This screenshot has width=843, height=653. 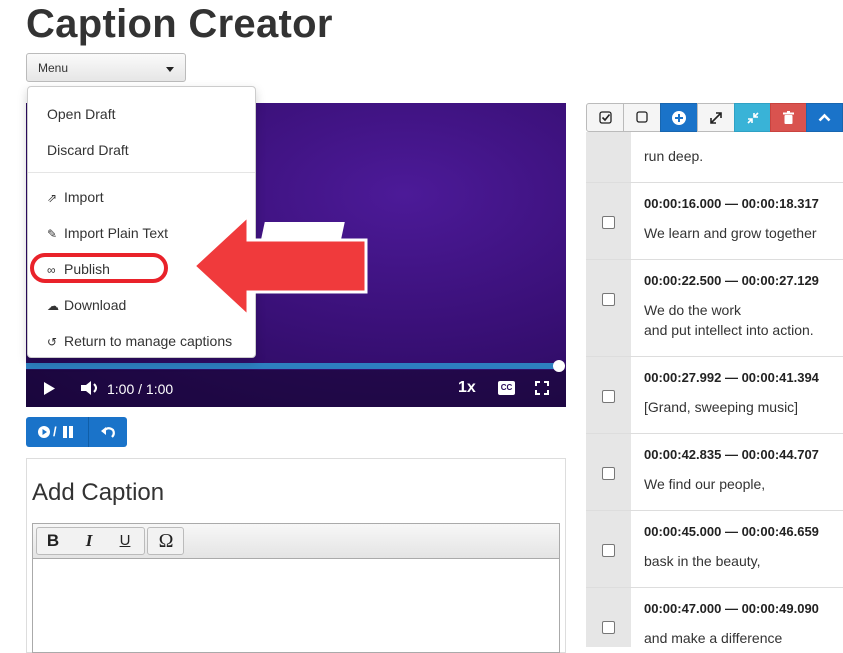 I want to click on pause-icon, so click(x=68, y=432).